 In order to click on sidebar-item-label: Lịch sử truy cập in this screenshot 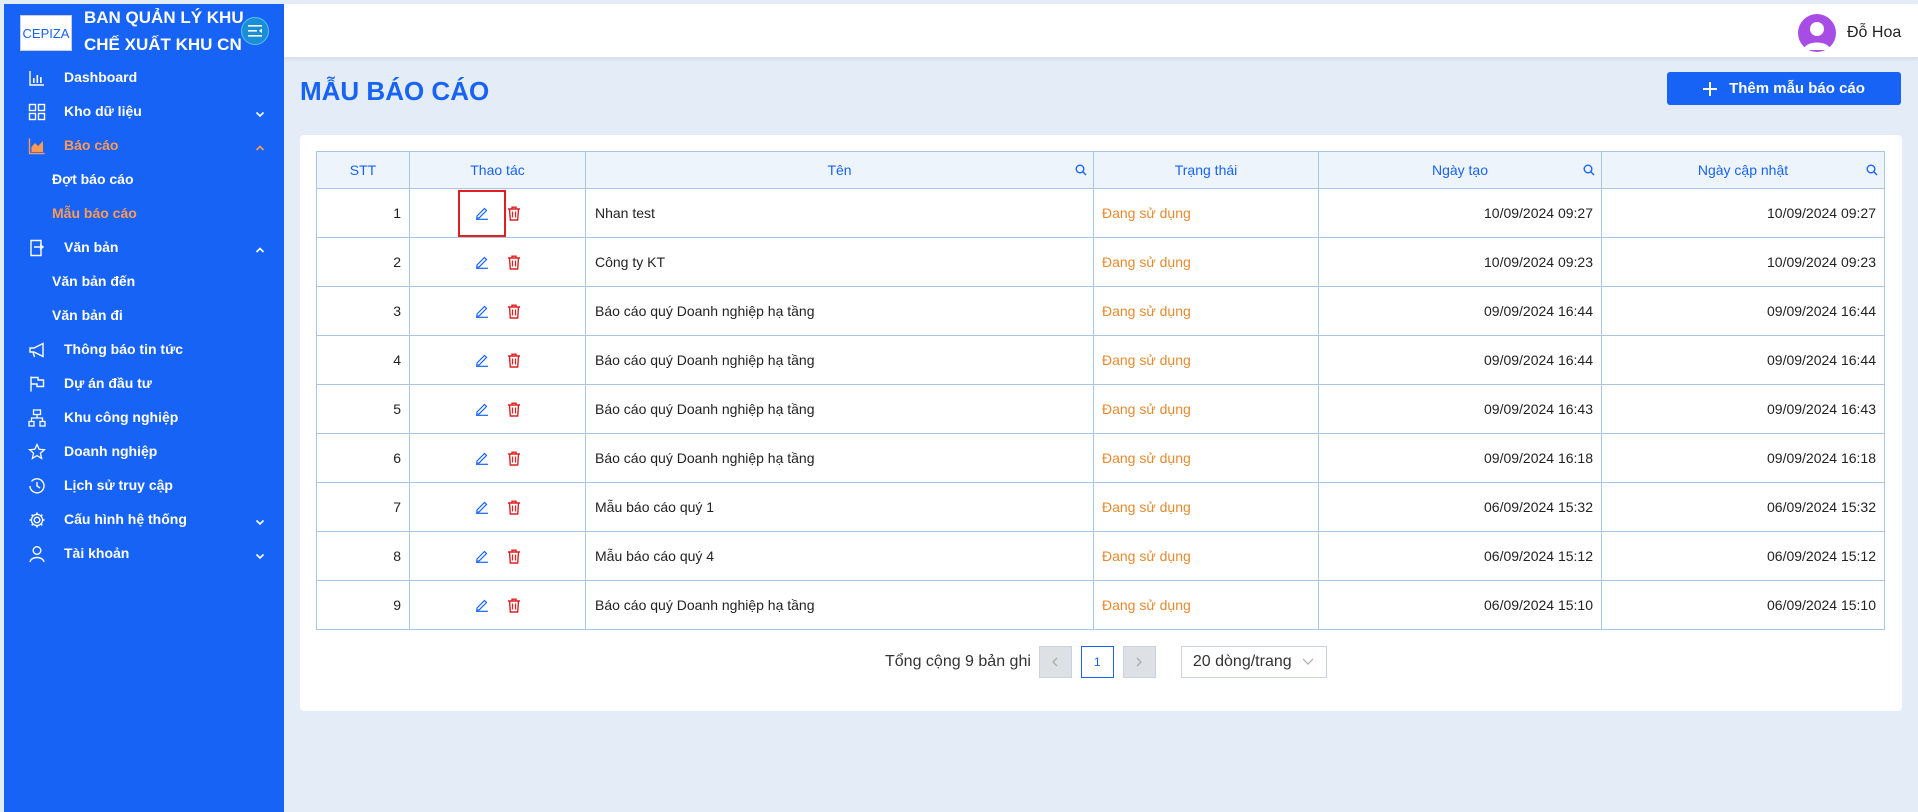, I will do `click(118, 485)`.